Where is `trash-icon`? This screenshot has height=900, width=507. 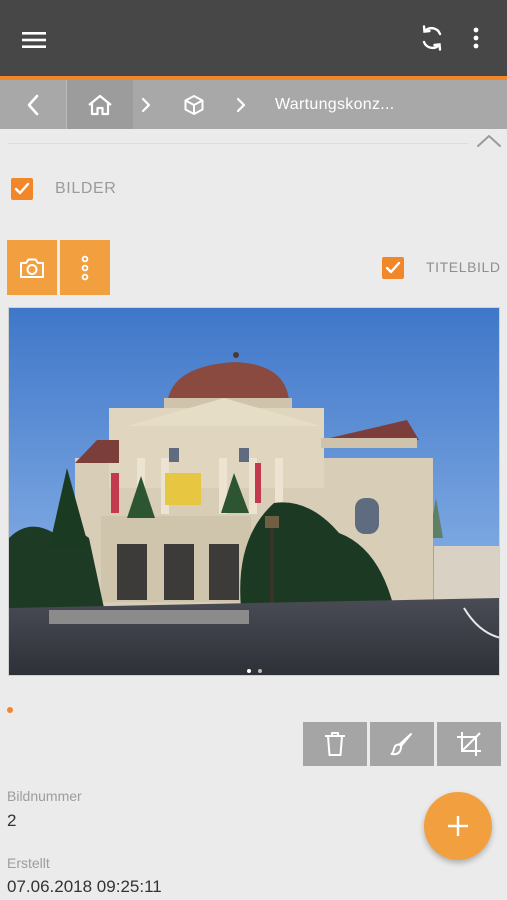
trash-icon is located at coordinates (335, 744).